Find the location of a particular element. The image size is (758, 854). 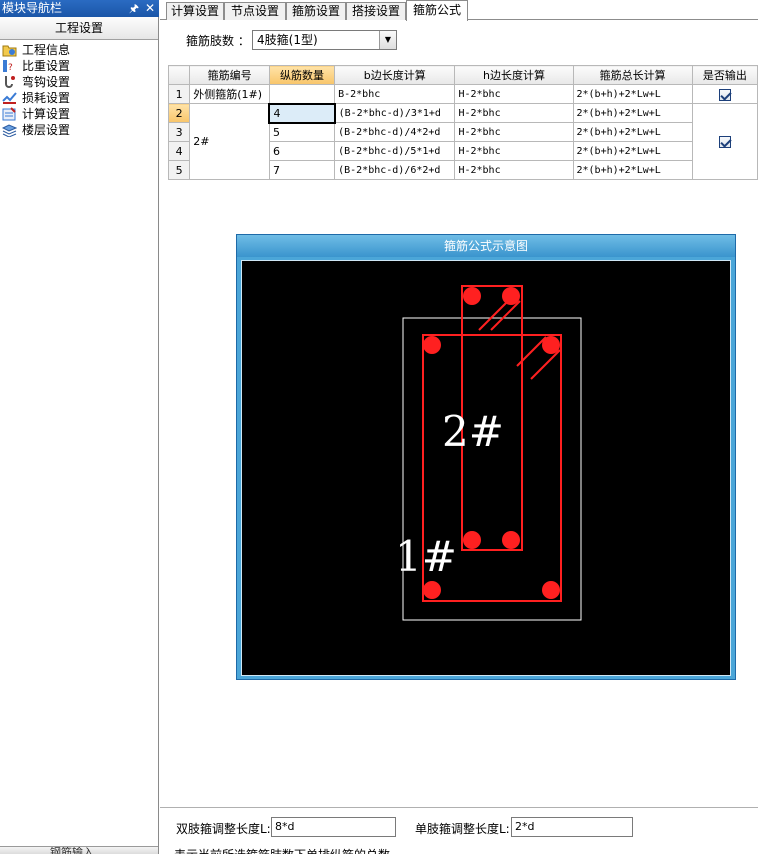

pin-icon: 🖈 is located at coordinates (134, 8).